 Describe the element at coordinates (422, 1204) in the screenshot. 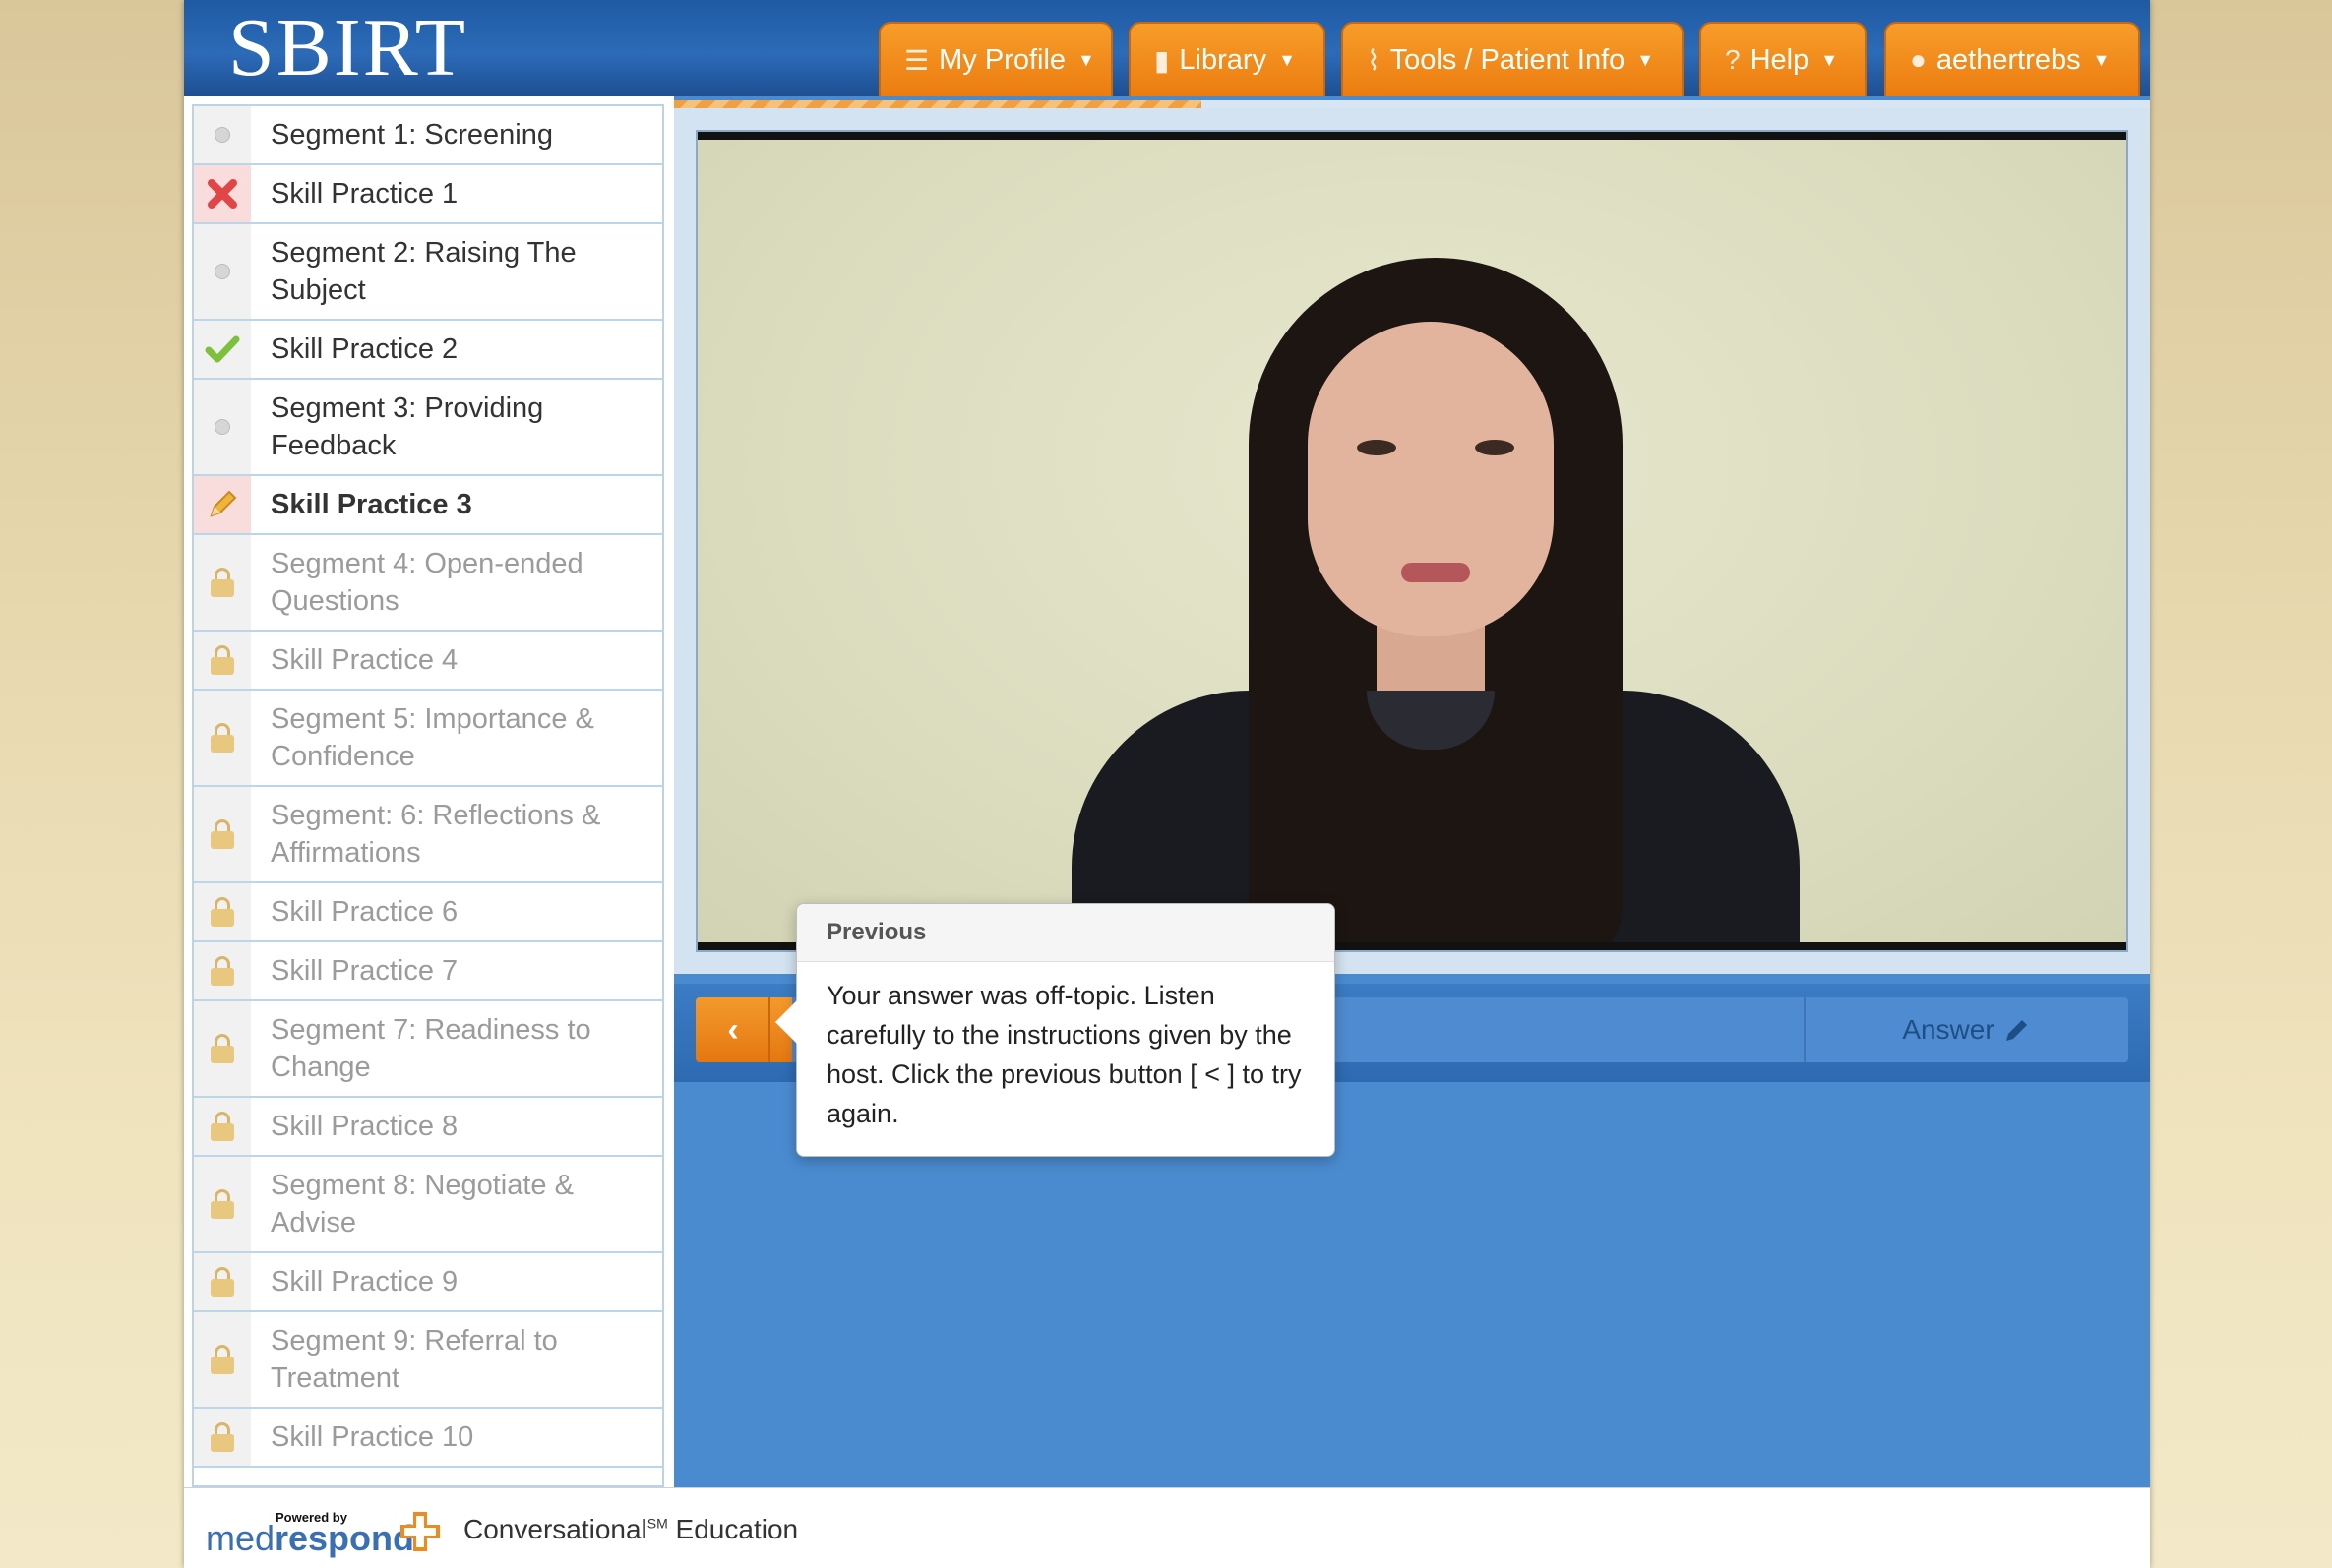

I see `sidebar-item-label: Segment 8: Negotiate & Advise` at that location.